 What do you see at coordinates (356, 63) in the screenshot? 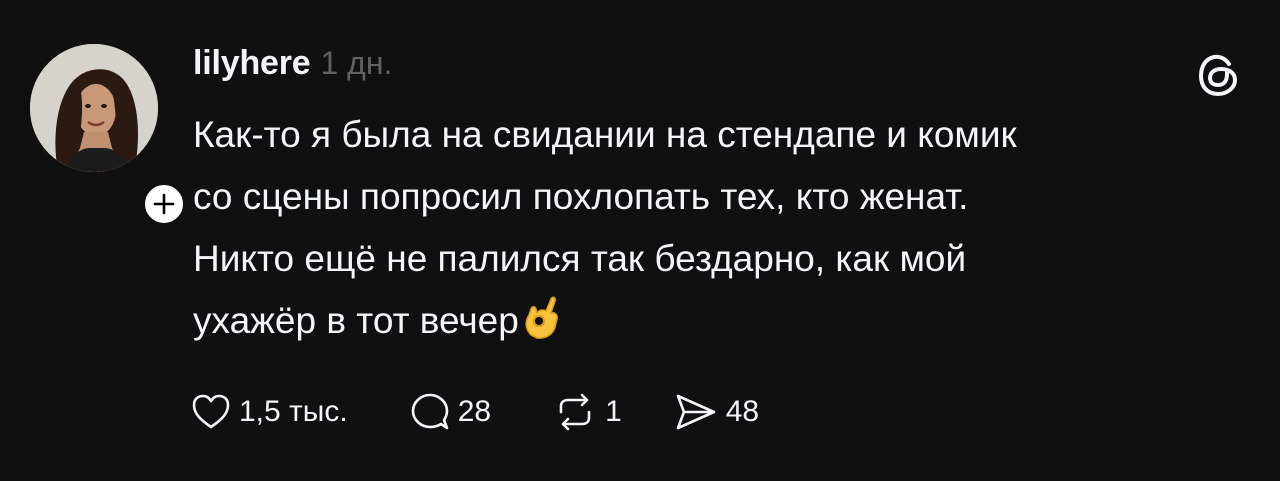
I see `timestamp: 1 дн.` at bounding box center [356, 63].